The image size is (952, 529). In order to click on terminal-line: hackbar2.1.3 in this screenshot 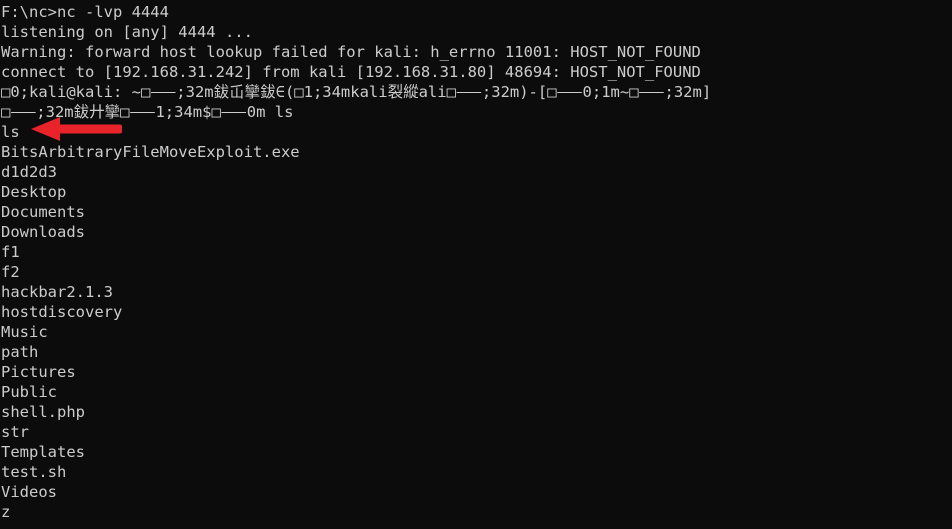, I will do `click(57, 292)`.